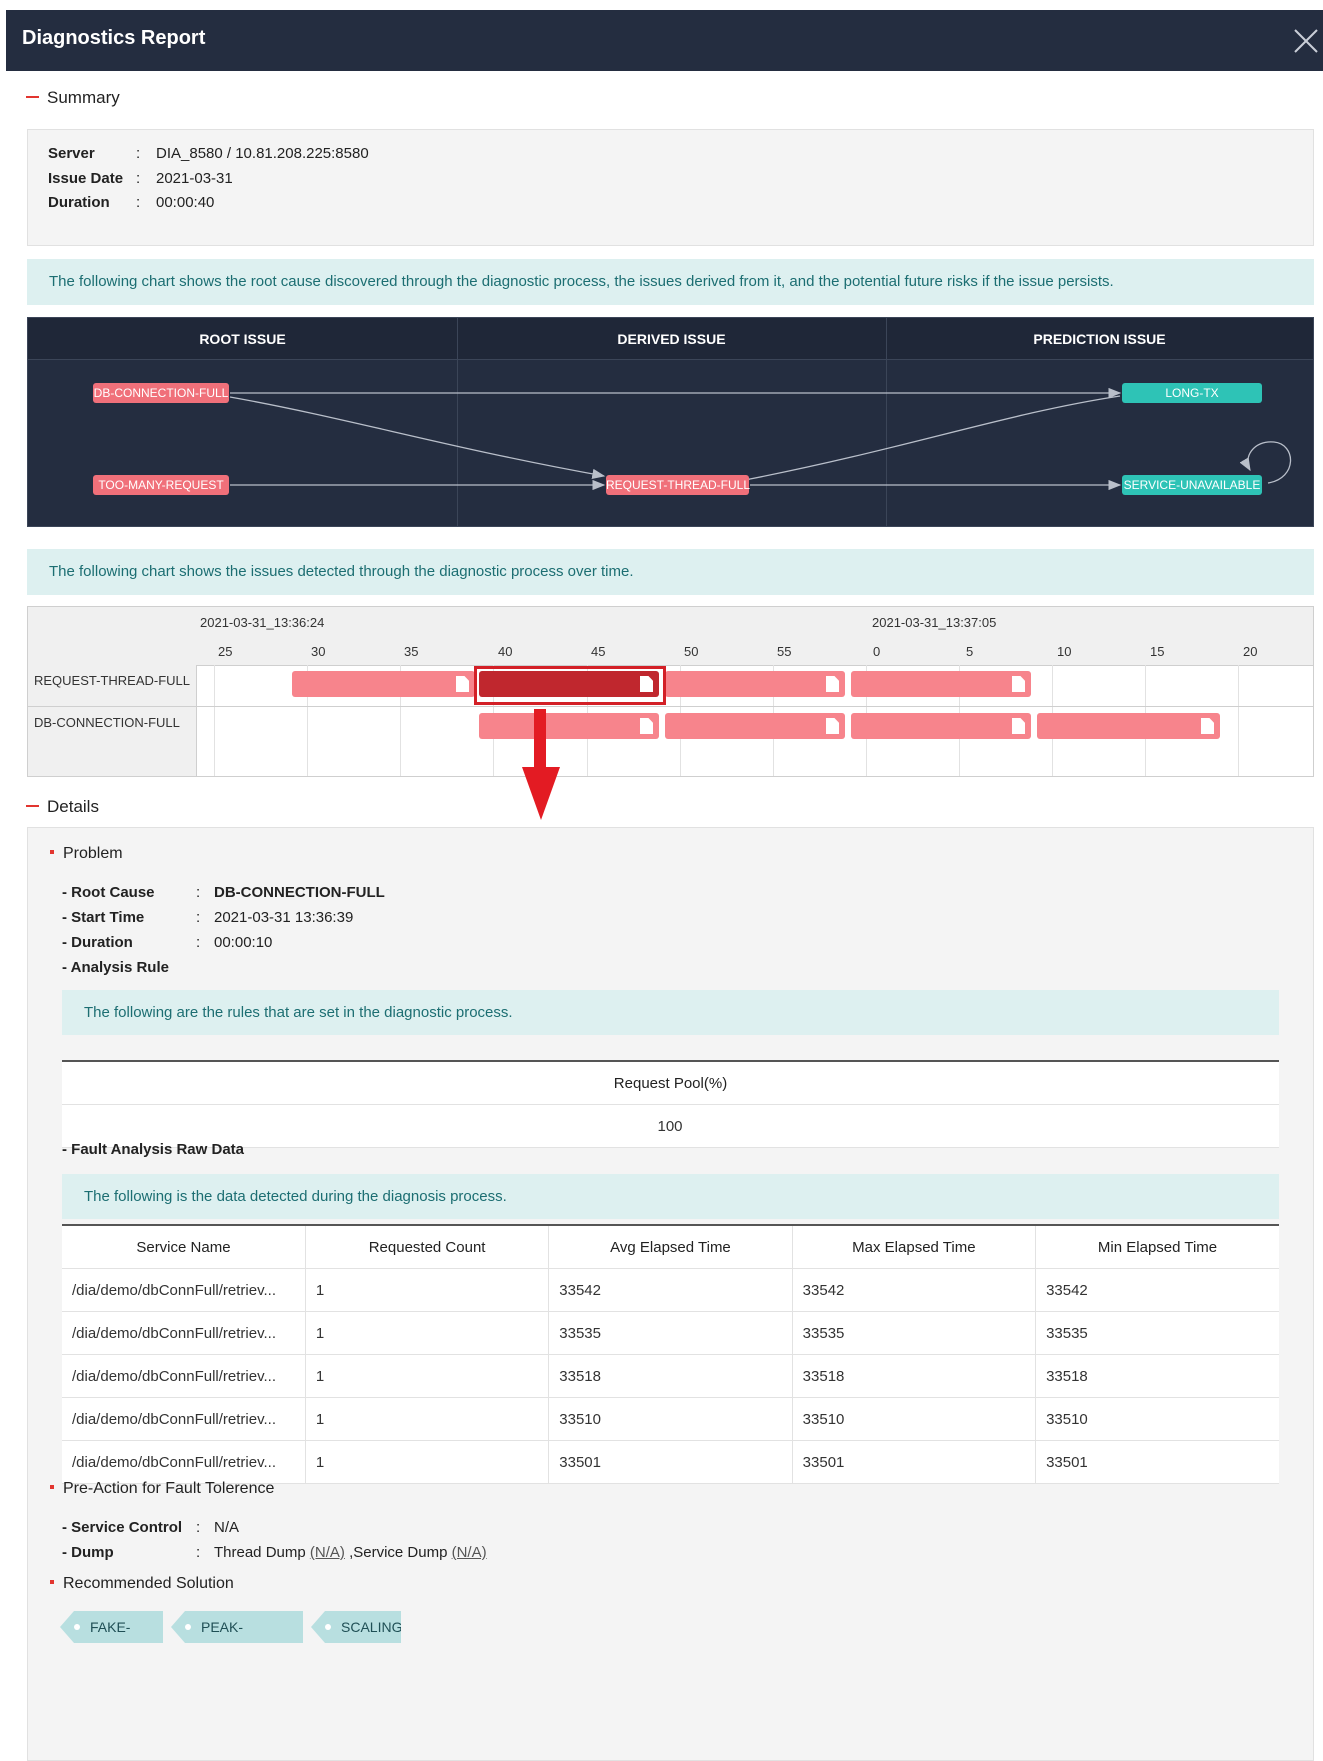 Image resolution: width=1323 pixels, height=1761 pixels. I want to click on node-long-tx: LONG-TX, so click(1192, 393).